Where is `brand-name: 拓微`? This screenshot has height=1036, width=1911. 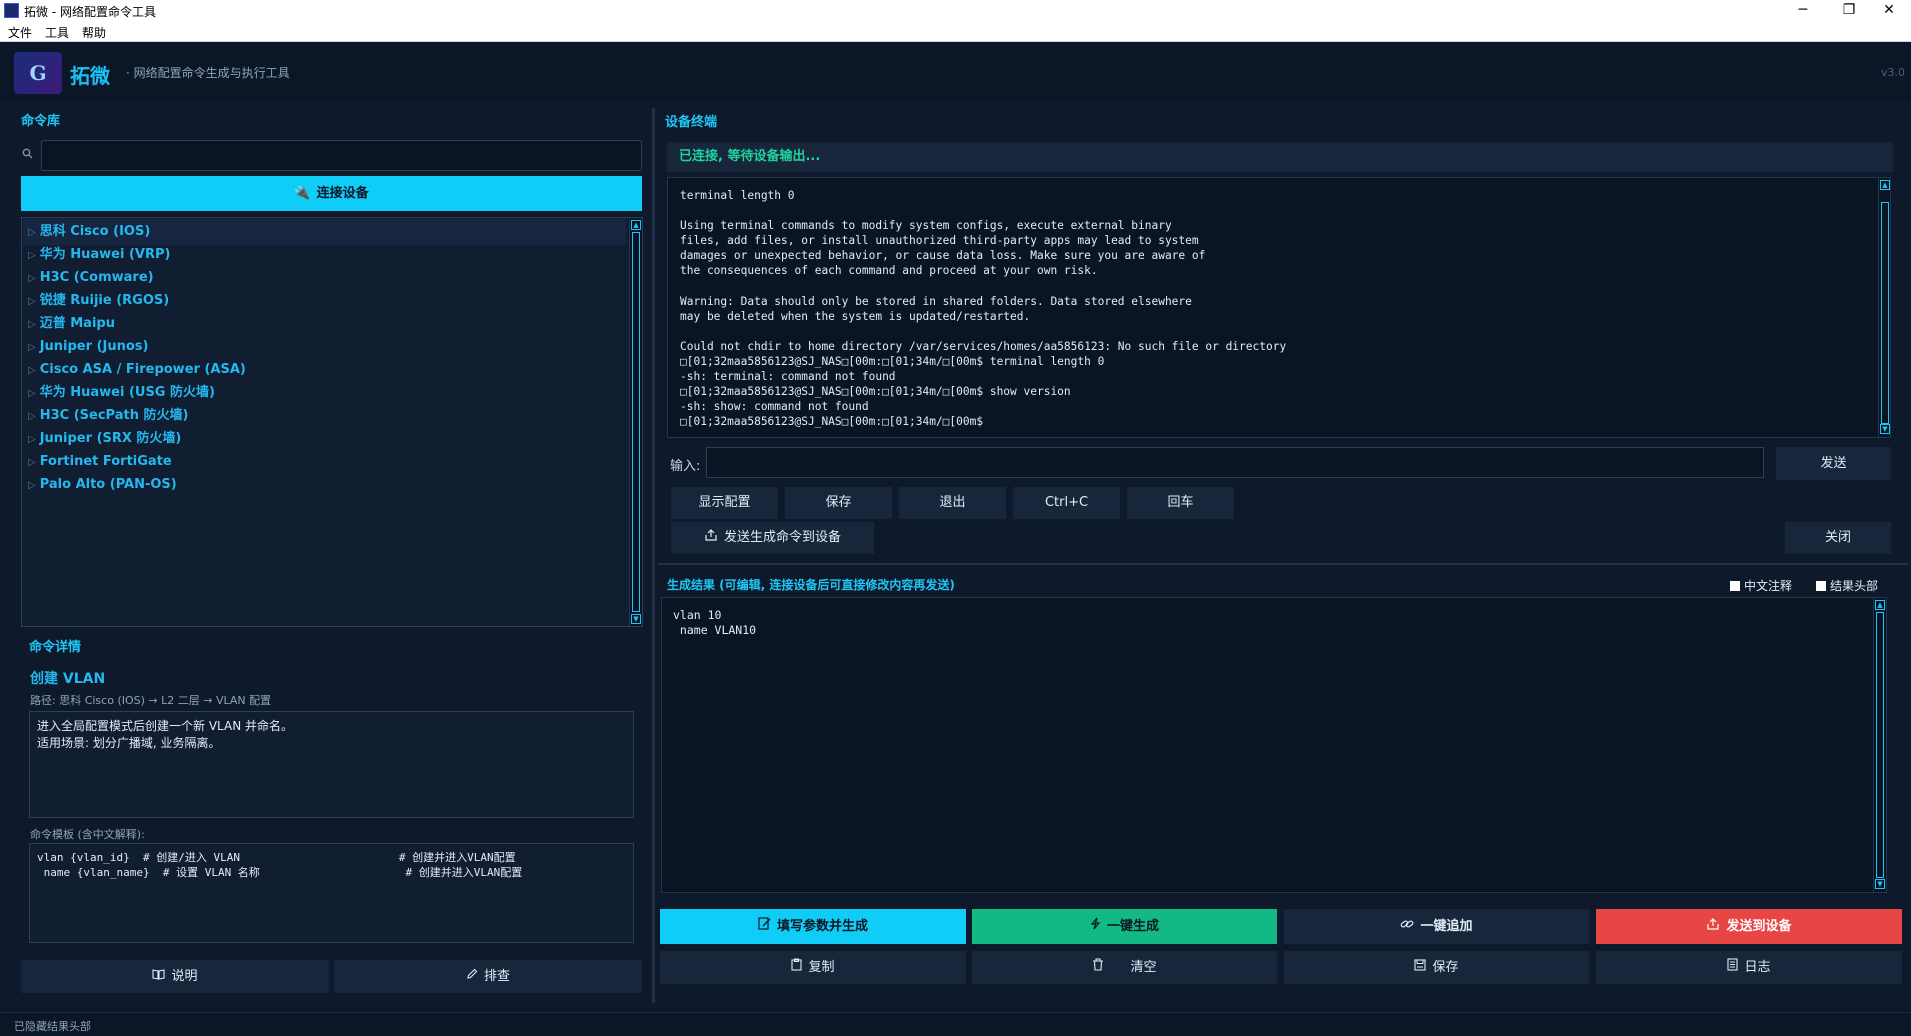 brand-name: 拓微 is located at coordinates (90, 76).